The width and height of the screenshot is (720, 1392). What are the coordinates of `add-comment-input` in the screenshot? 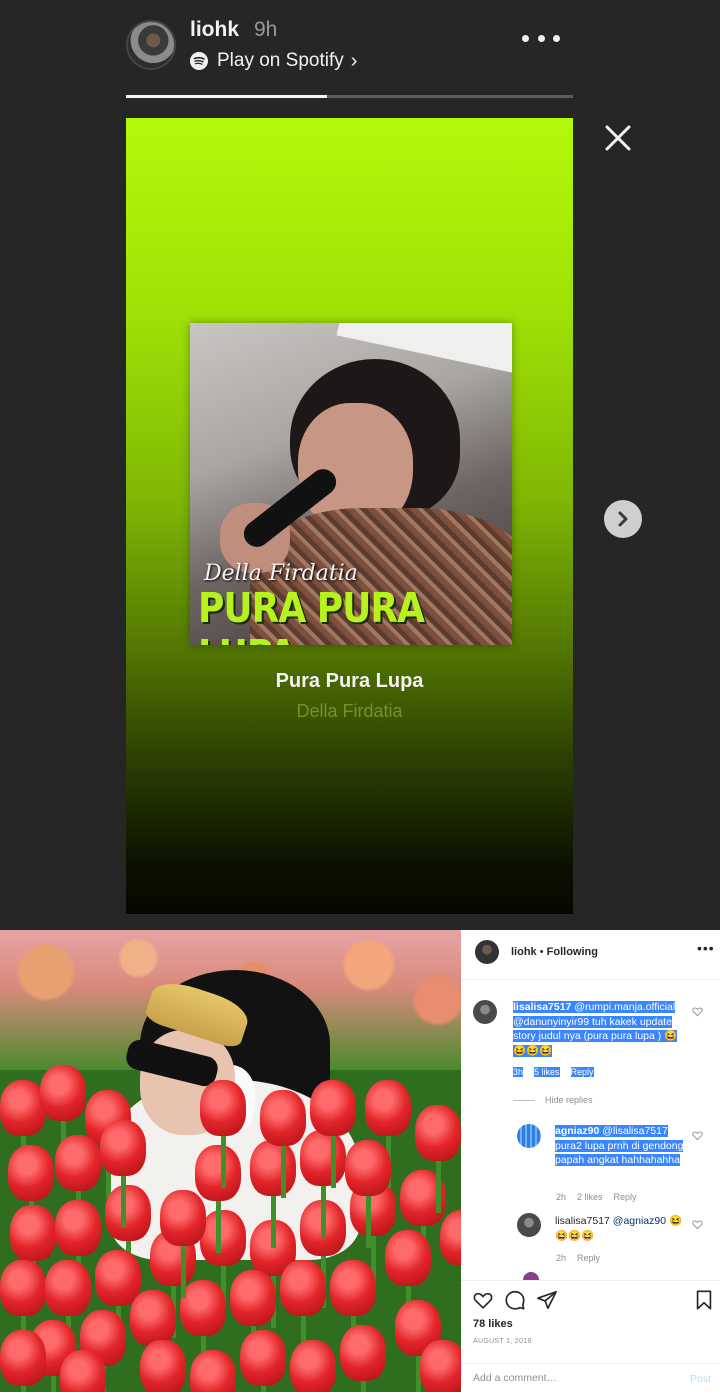 It's located at (573, 1378).